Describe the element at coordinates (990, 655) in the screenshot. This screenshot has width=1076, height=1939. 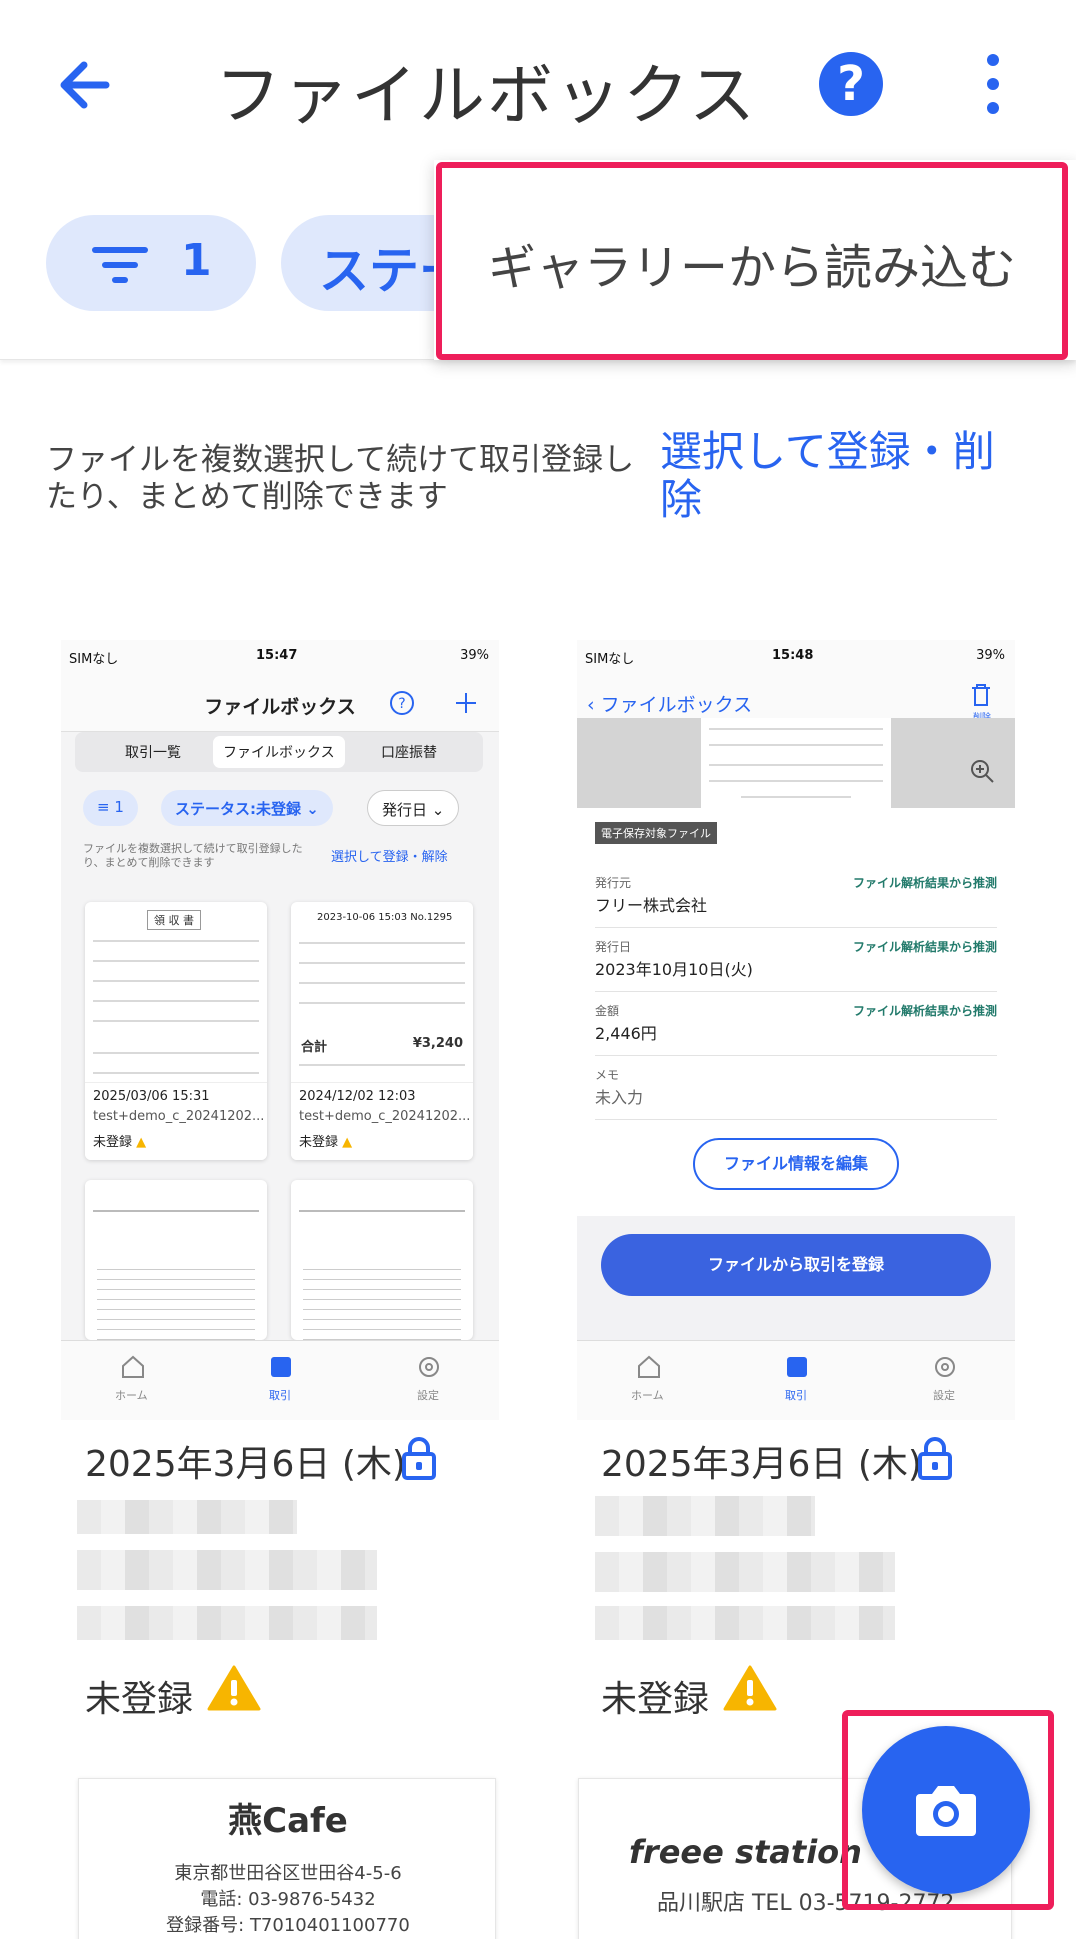
I see `phone-battery: 39%` at that location.